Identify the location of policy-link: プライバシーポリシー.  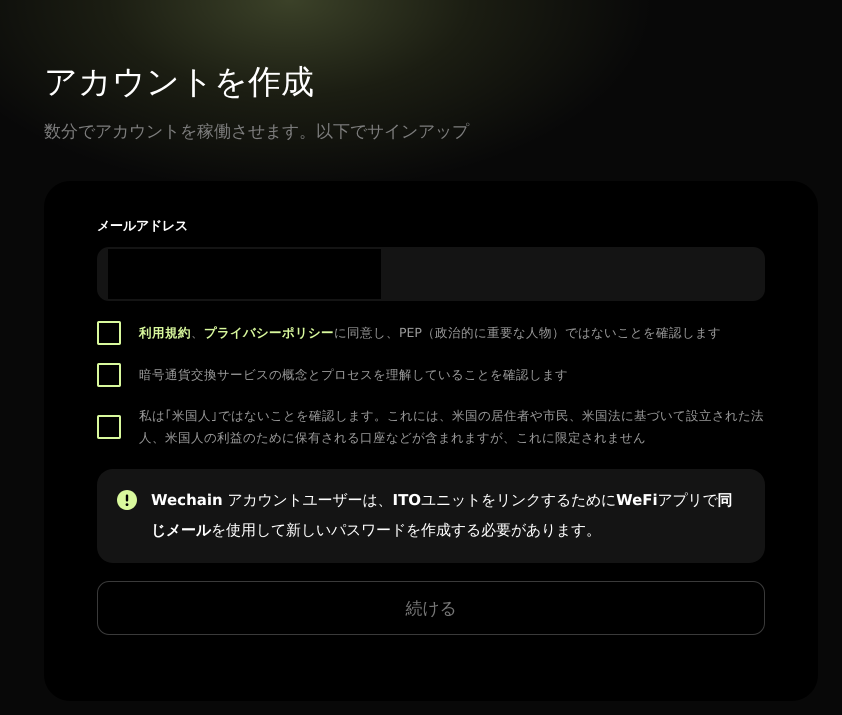
(269, 332).